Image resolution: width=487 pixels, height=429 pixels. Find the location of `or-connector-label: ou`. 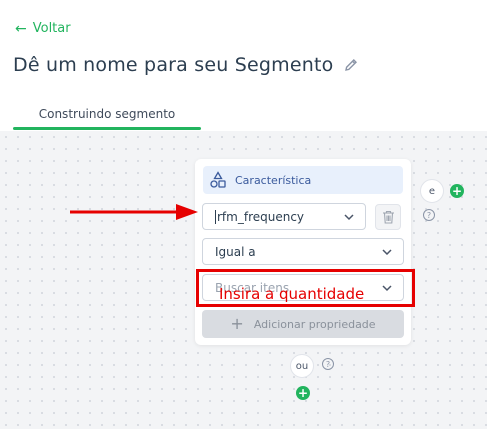

or-connector-label: ou is located at coordinates (302, 366).